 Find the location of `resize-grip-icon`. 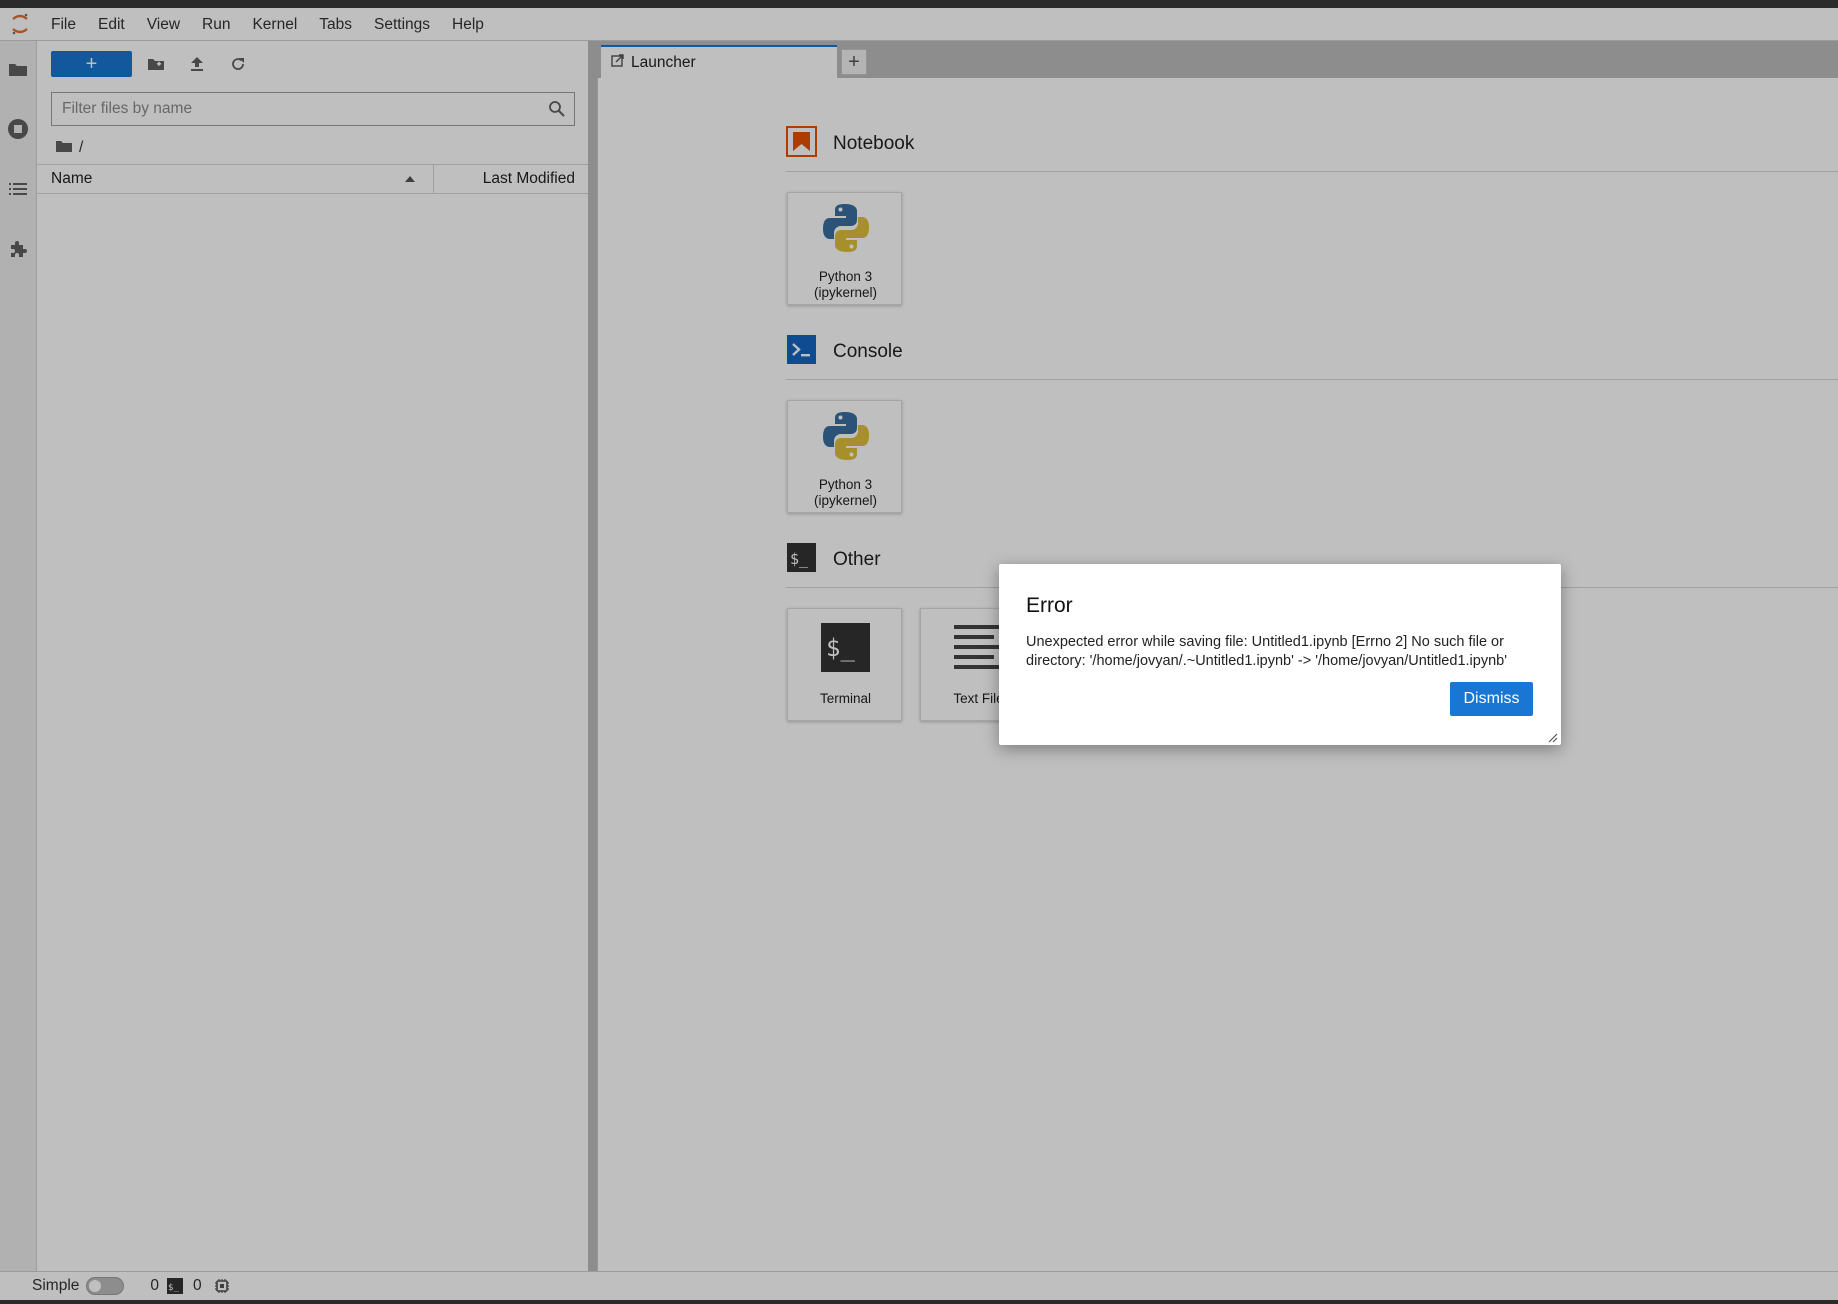

resize-grip-icon is located at coordinates (1552, 736).